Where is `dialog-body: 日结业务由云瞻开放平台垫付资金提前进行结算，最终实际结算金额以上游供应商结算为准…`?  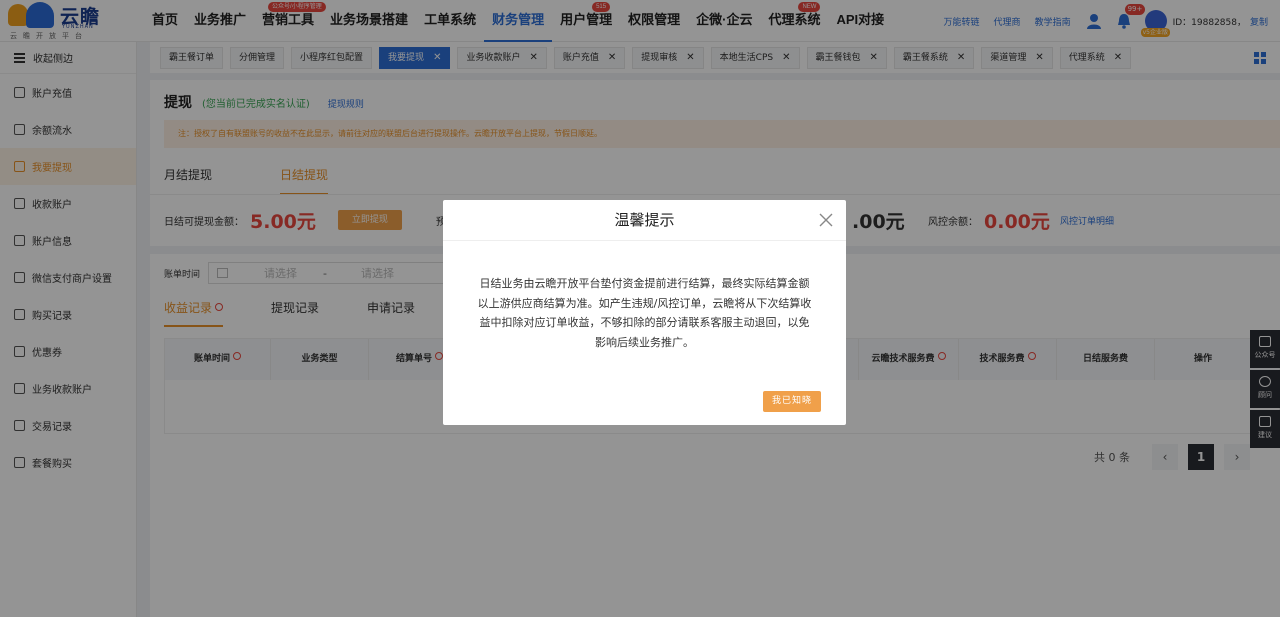
dialog-body: 日结业务由云瞻开放平台垫付资金提前进行结算，最终实际结算金额以上游供应商结算为准… is located at coordinates (644, 313).